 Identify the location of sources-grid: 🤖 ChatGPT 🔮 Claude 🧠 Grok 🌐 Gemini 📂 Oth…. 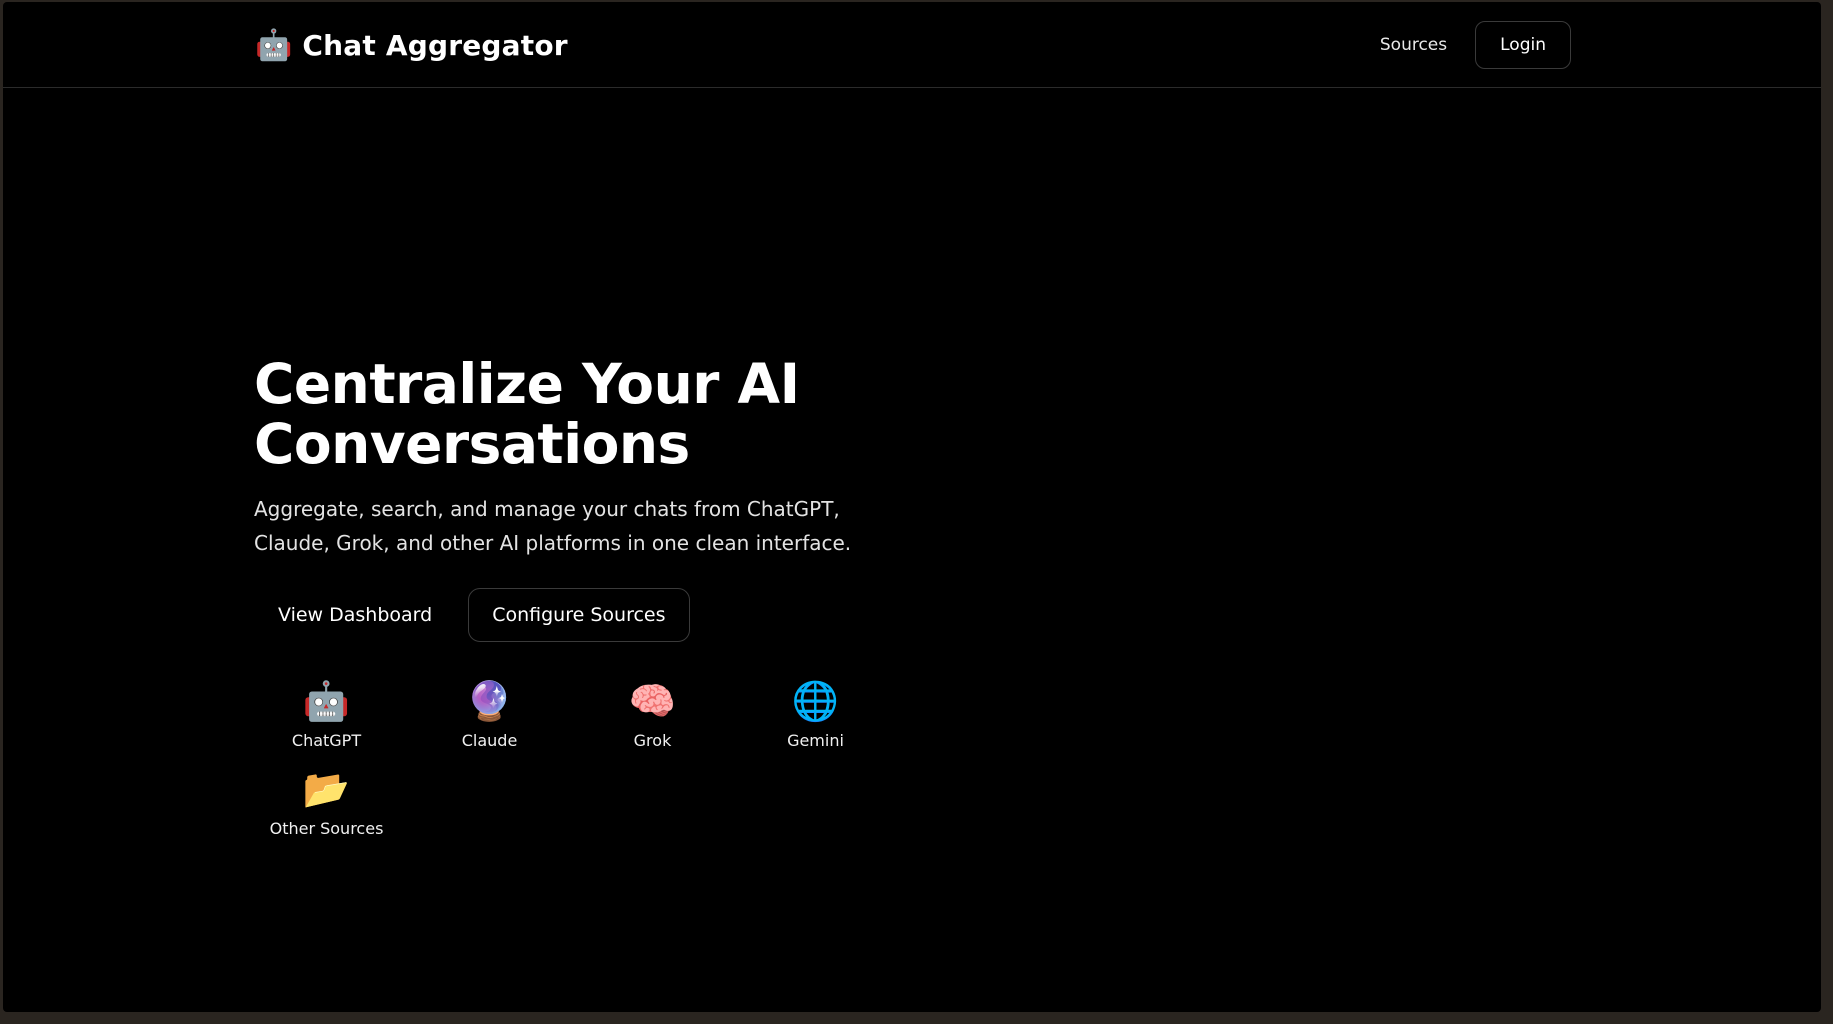
(604, 759).